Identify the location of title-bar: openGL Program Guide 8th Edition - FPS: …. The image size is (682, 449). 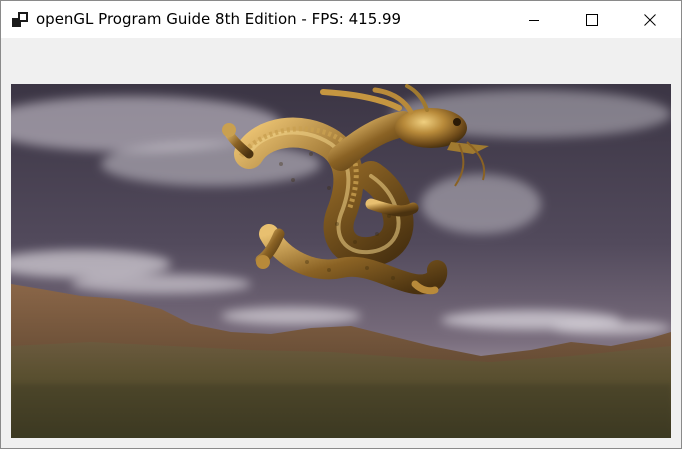
(341, 19).